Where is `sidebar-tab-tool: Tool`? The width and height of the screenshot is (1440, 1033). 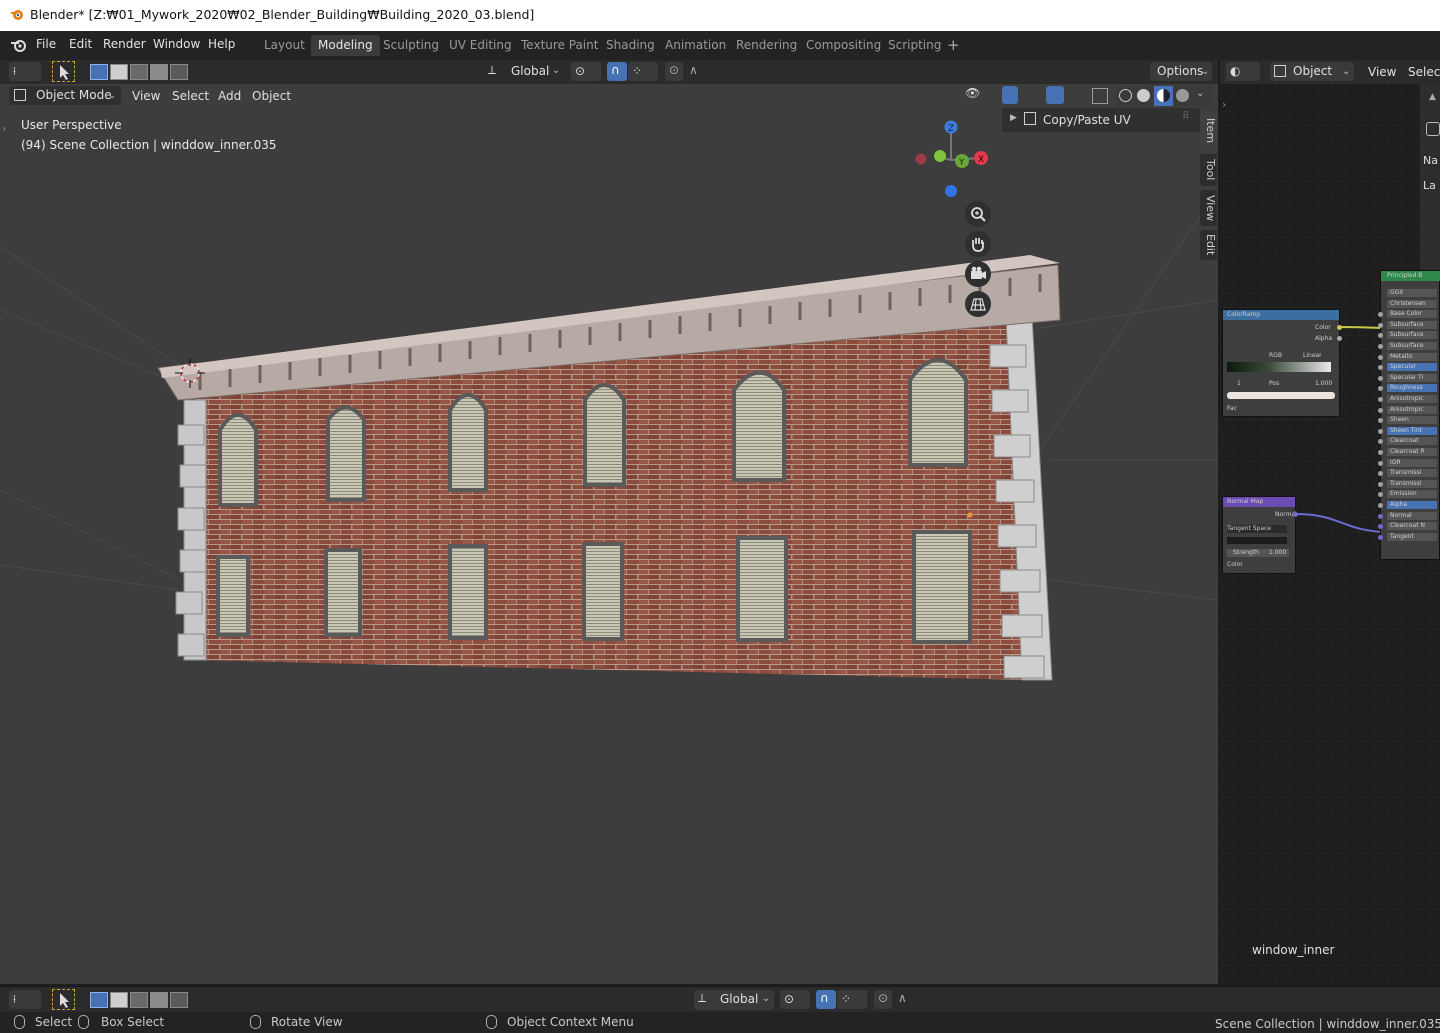 sidebar-tab-tool: Tool is located at coordinates (1208, 170).